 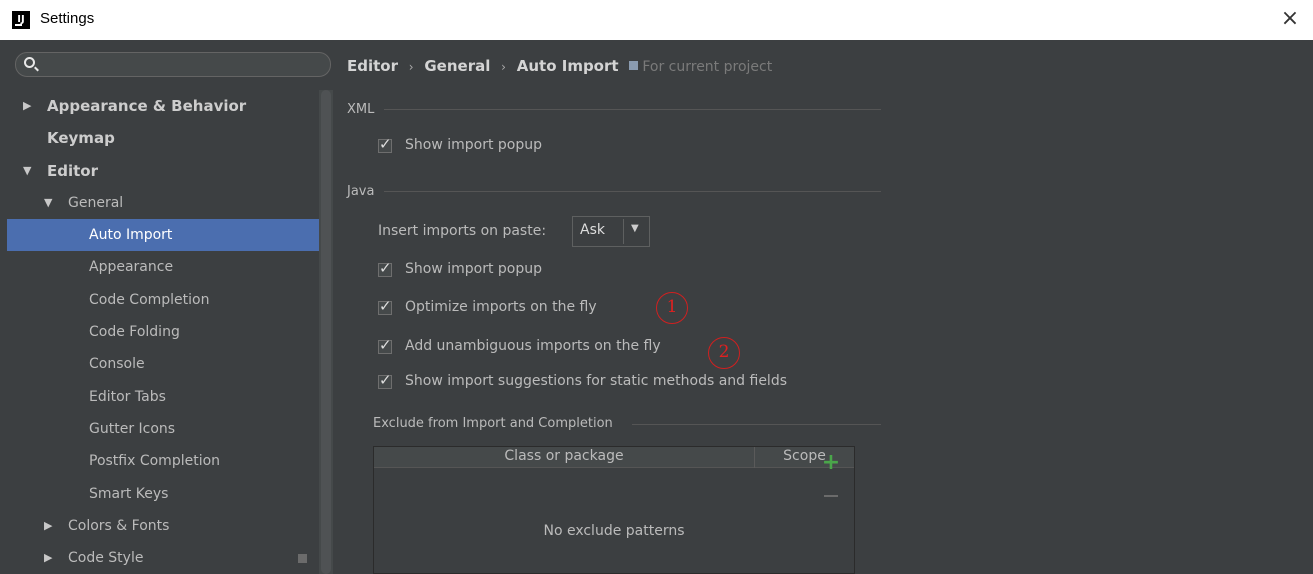 What do you see at coordinates (724, 353) in the screenshot?
I see `annotation-circle-2: 2` at bounding box center [724, 353].